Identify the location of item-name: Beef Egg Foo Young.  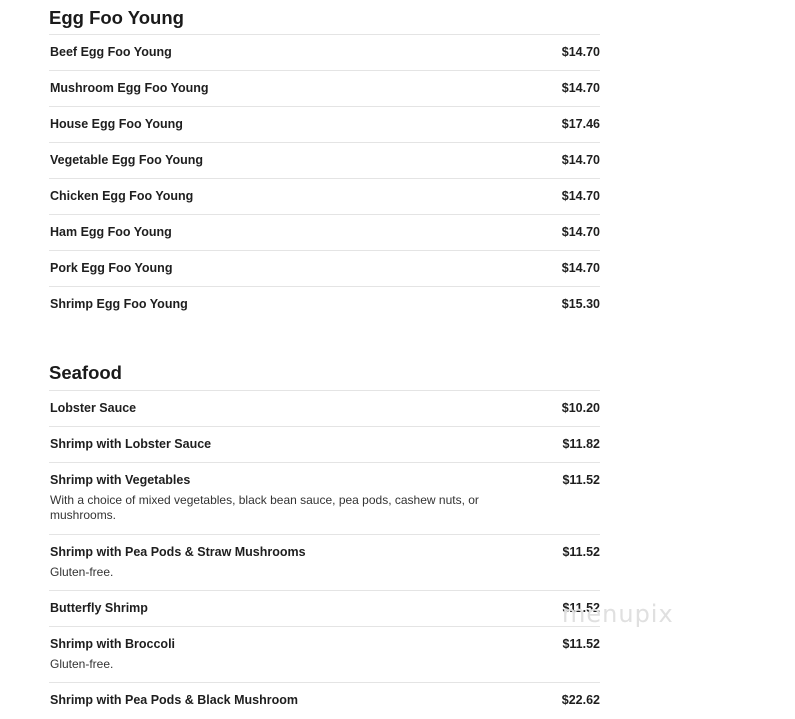
(111, 52).